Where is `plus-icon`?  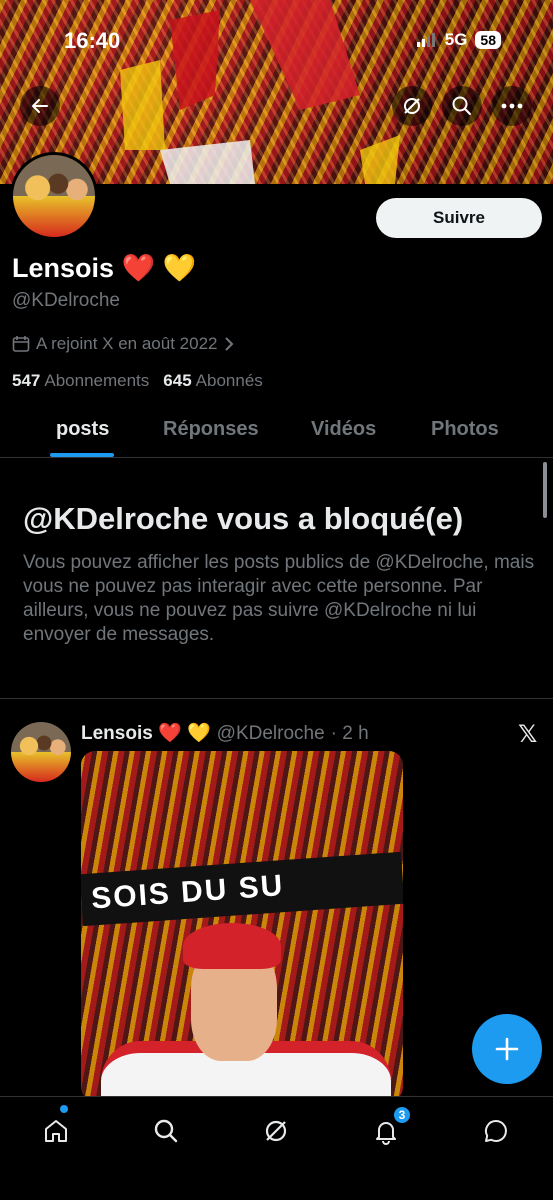 plus-icon is located at coordinates (507, 1049).